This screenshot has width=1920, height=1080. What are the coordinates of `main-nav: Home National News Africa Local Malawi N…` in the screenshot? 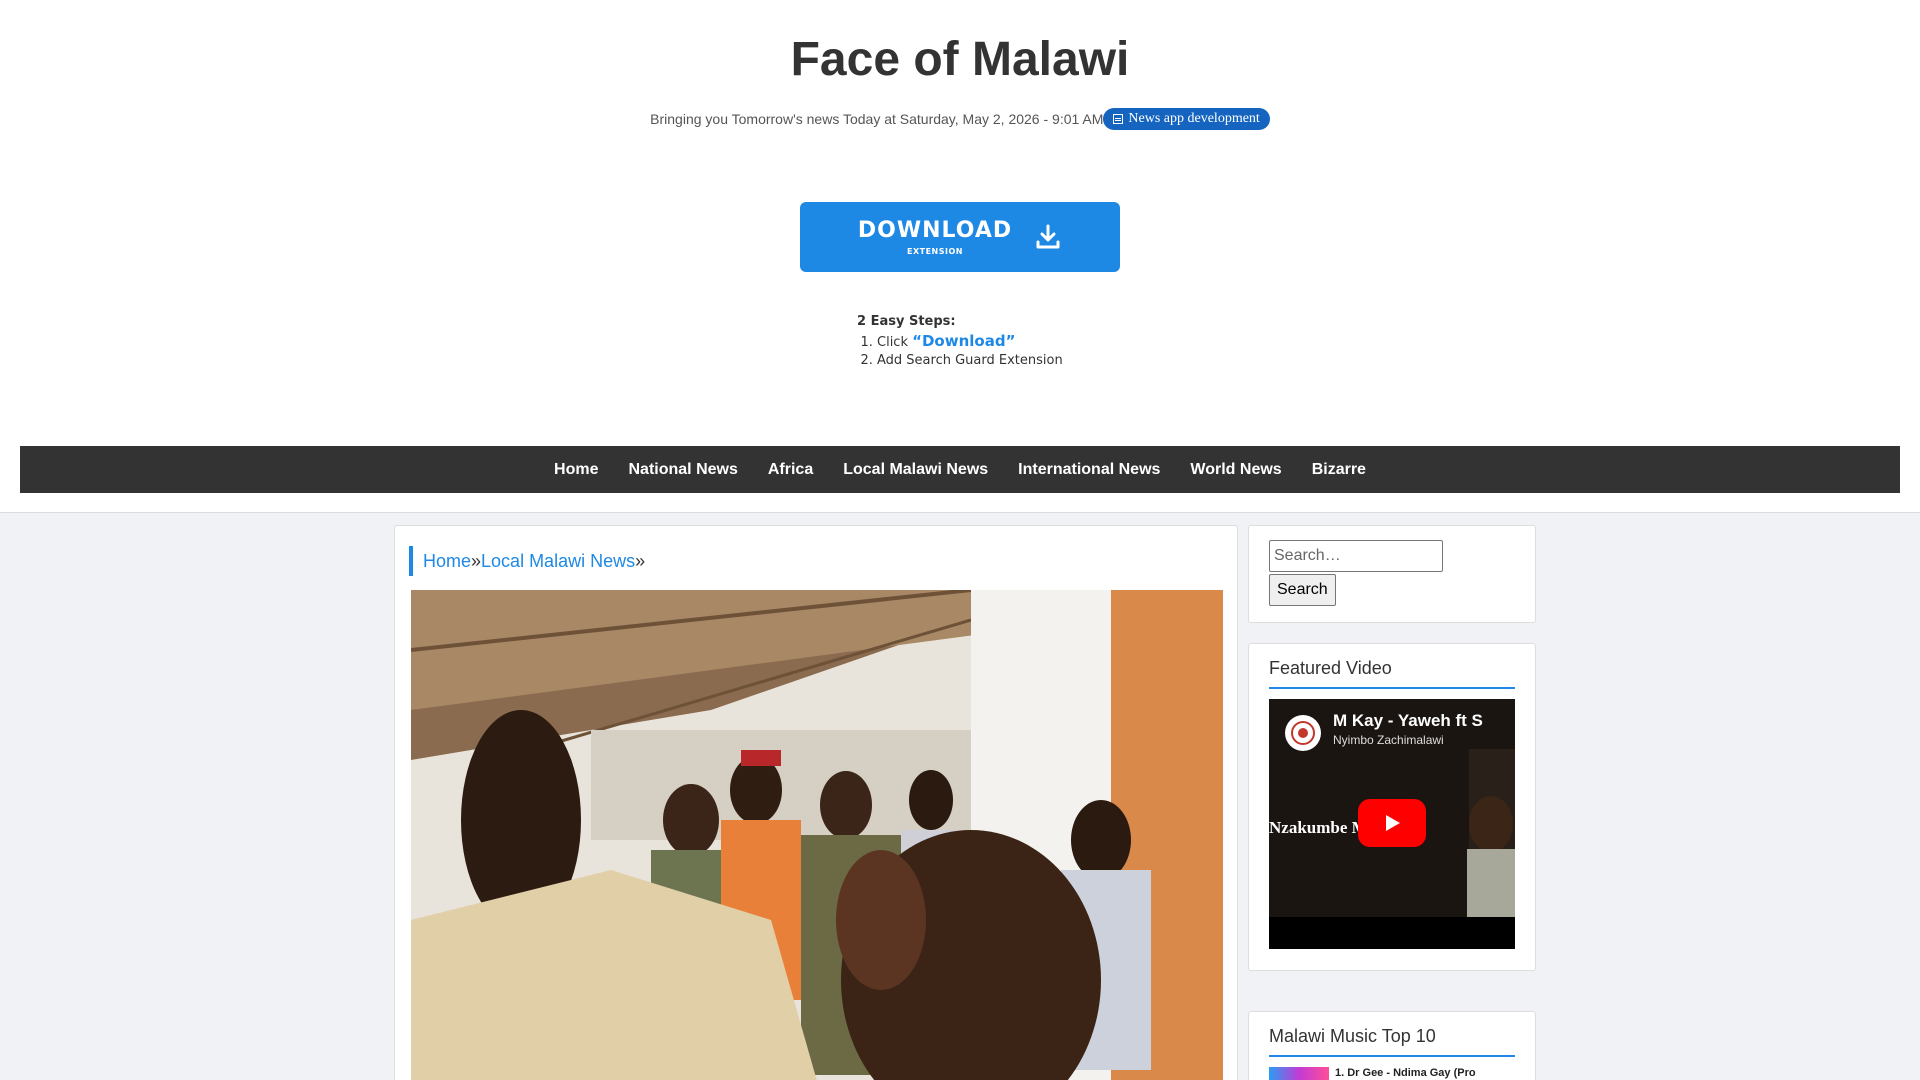 It's located at (960, 469).